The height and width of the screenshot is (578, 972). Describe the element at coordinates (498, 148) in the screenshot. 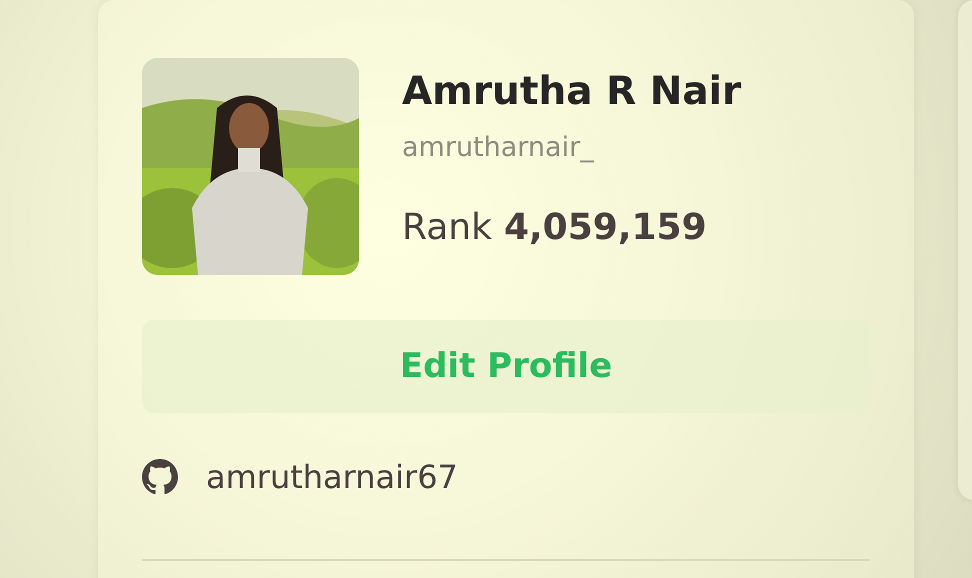

I see `username: amrutharnair_` at that location.